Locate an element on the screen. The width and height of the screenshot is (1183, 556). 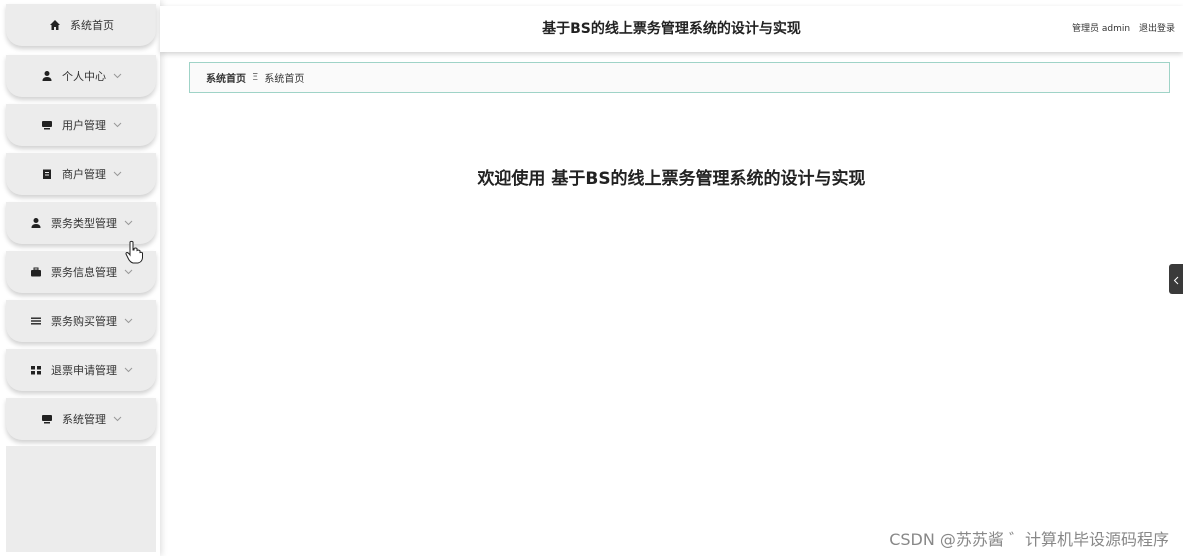
pointer-cursor-icon is located at coordinates (134, 254).